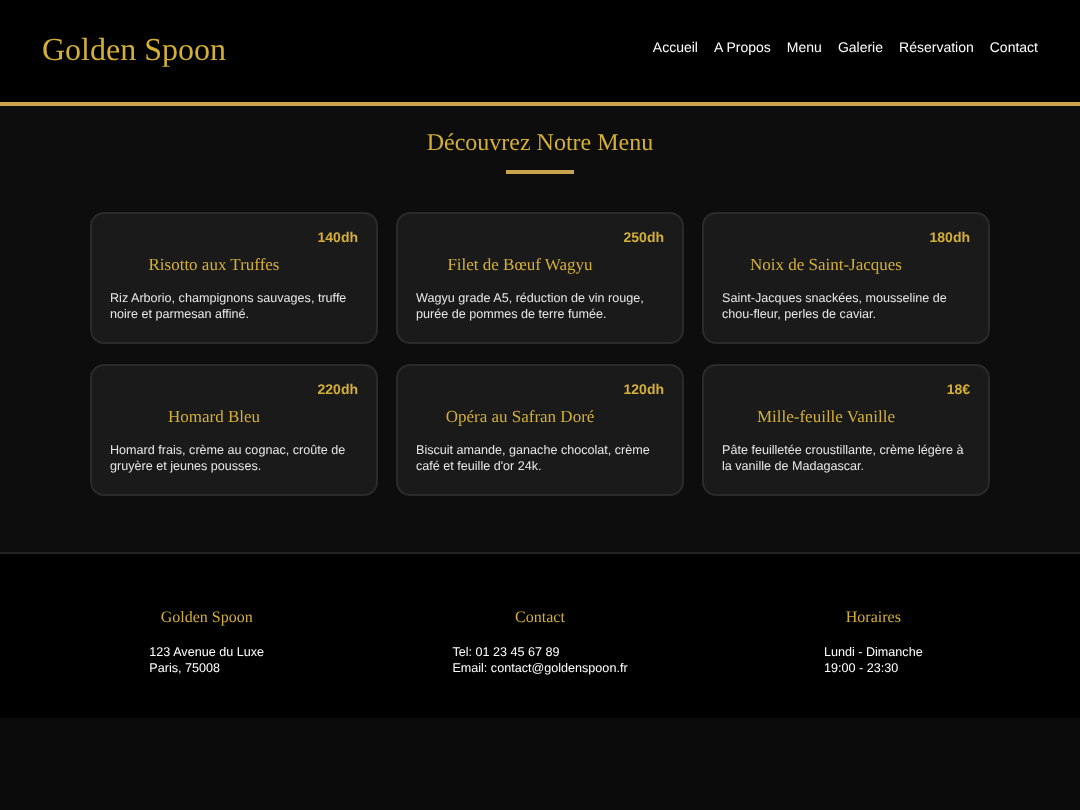 The height and width of the screenshot is (810, 1080). What do you see at coordinates (214, 264) in the screenshot?
I see `dish-name: Risotto aux Truffes` at bounding box center [214, 264].